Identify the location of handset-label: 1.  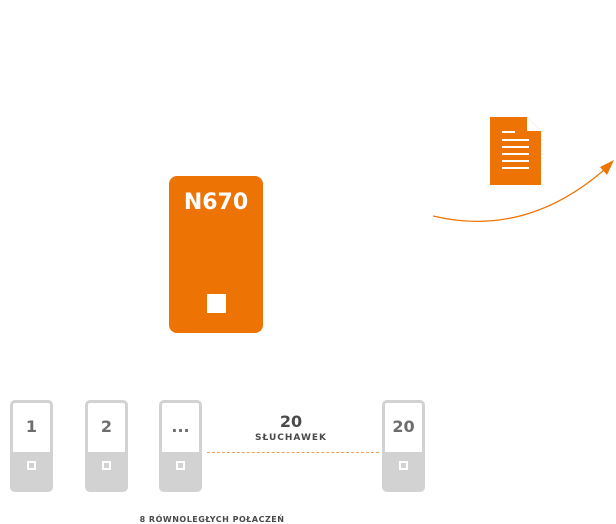
(31, 426).